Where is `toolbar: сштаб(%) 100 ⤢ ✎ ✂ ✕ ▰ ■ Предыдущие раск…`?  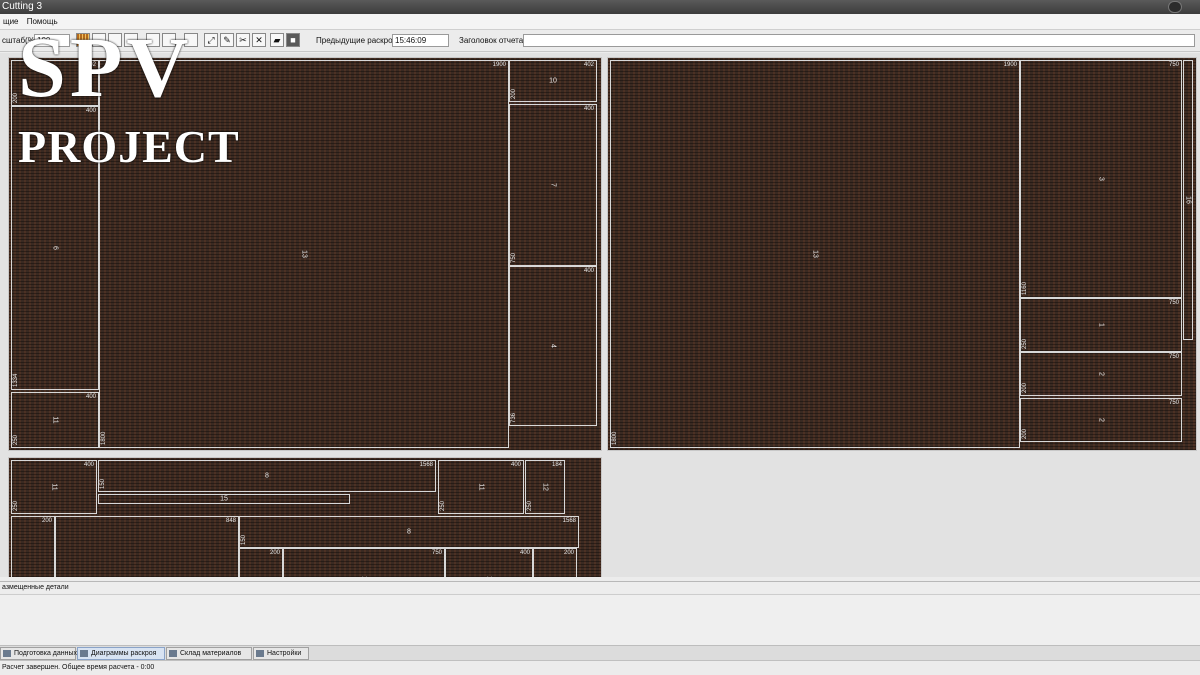
toolbar: сштаб(%) 100 ⤢ ✎ ✂ ✕ ▰ ■ Предыдущие раск… is located at coordinates (600, 41).